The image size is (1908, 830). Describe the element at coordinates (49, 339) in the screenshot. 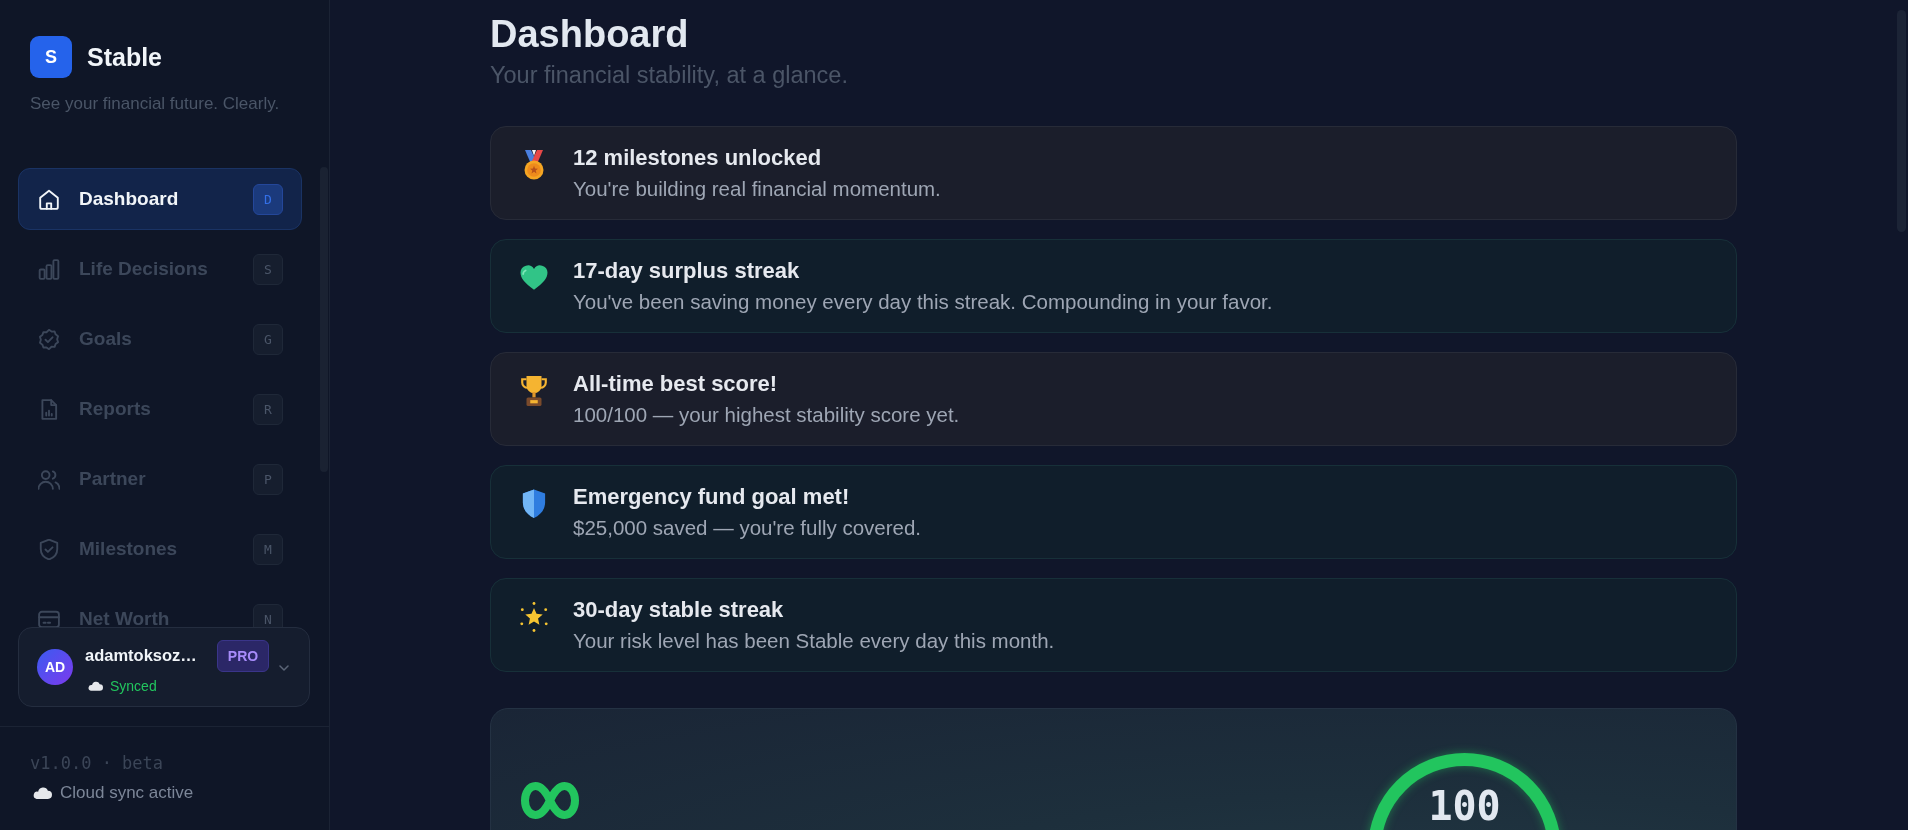

I see `check-badge-icon` at that location.